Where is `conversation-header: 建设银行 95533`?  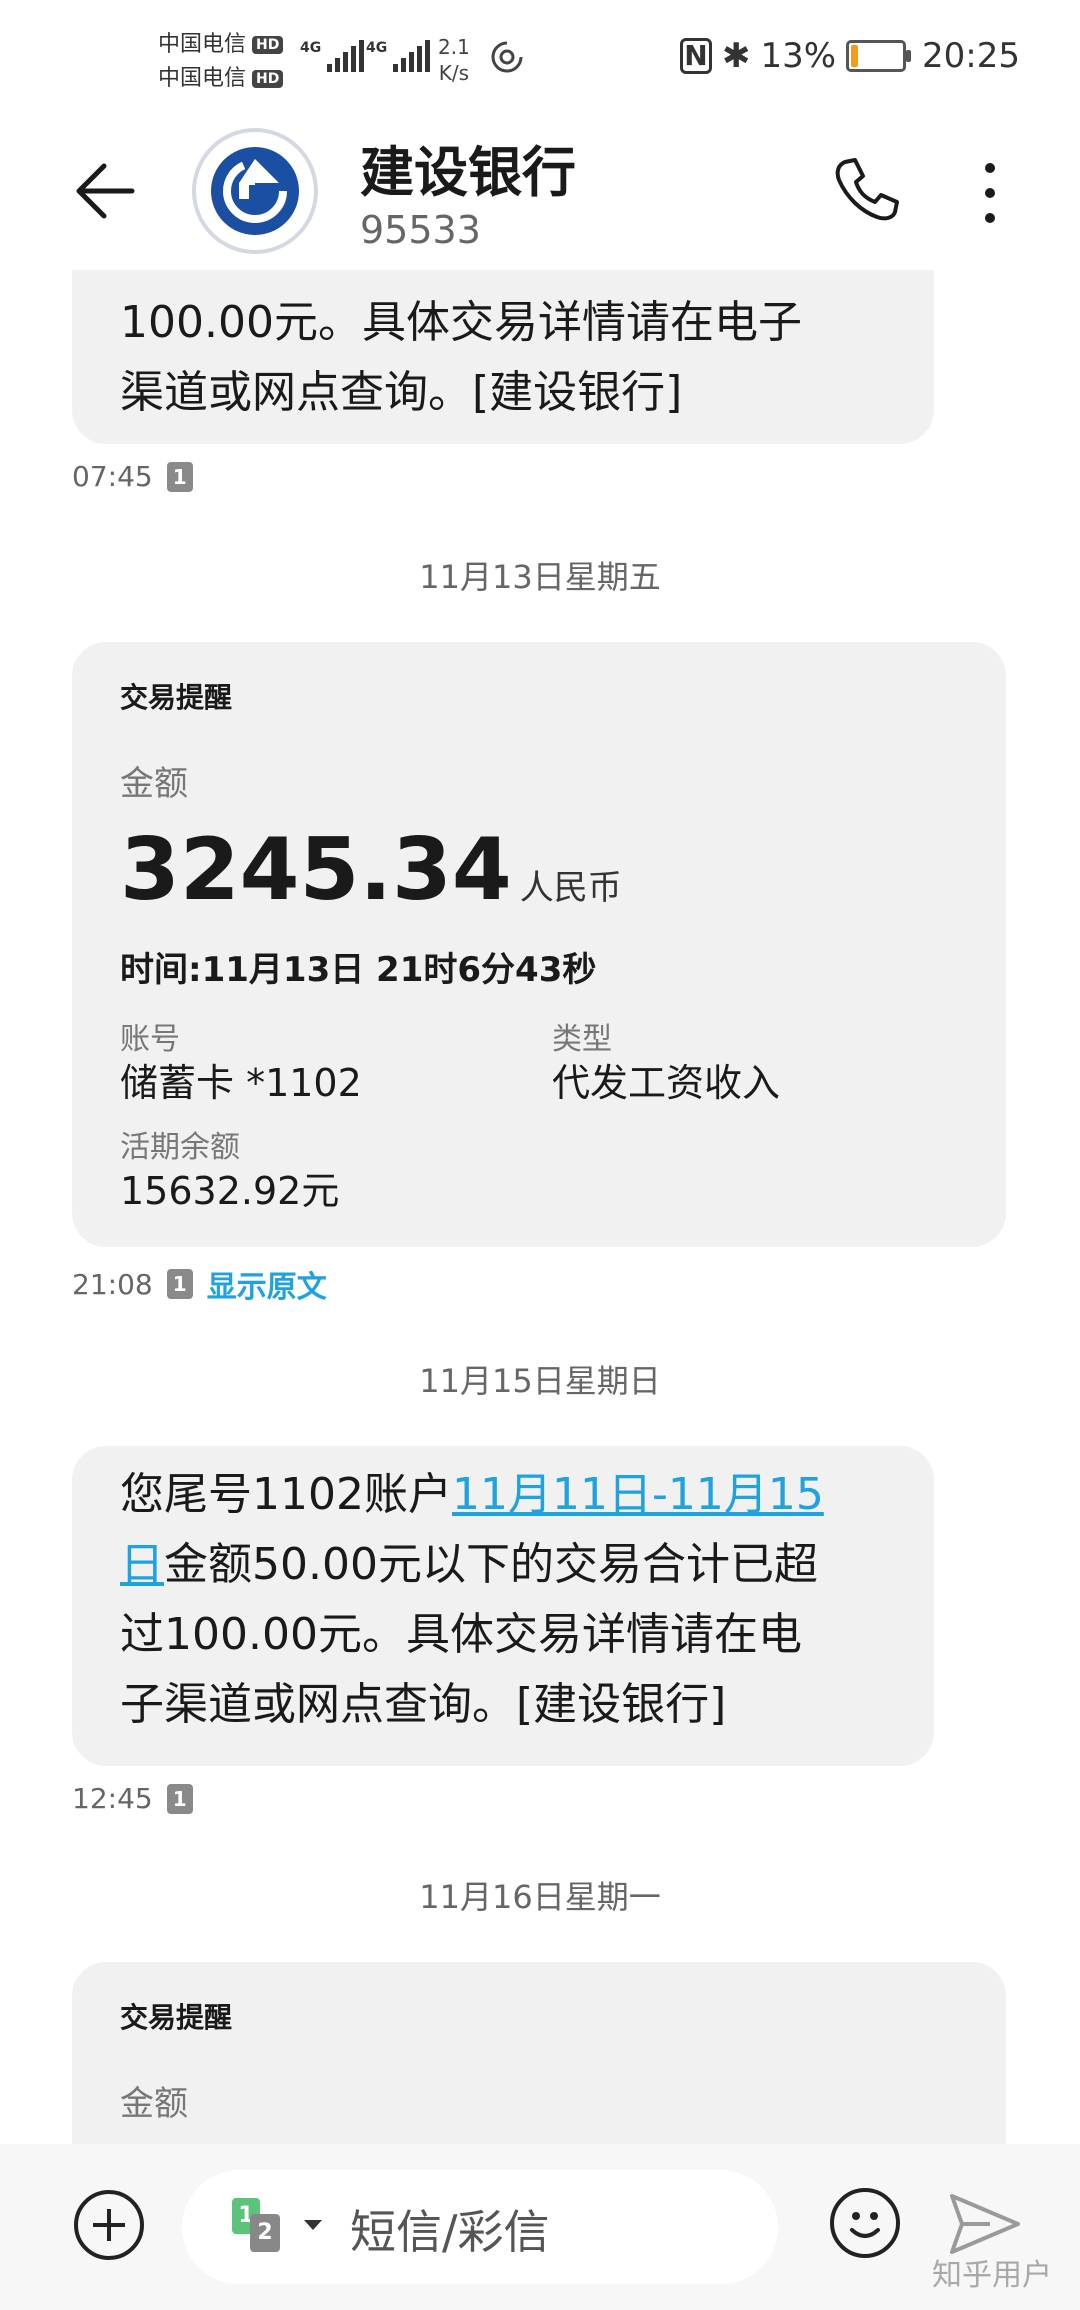 conversation-header: 建设银行 95533 is located at coordinates (540, 195).